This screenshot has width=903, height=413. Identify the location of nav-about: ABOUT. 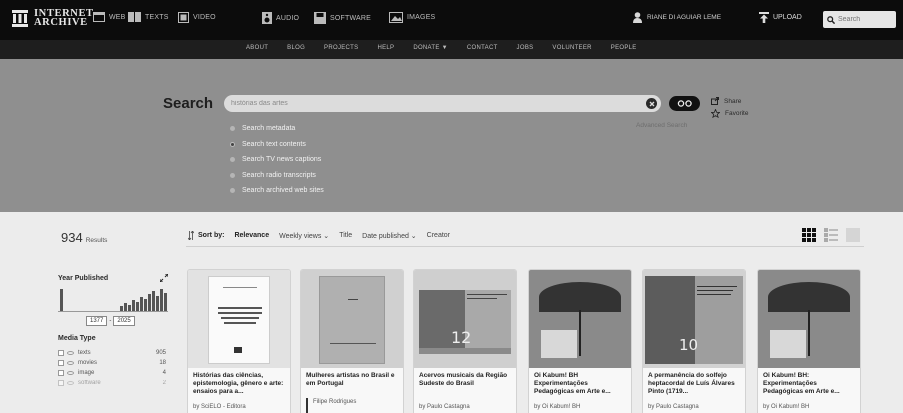
(257, 48).